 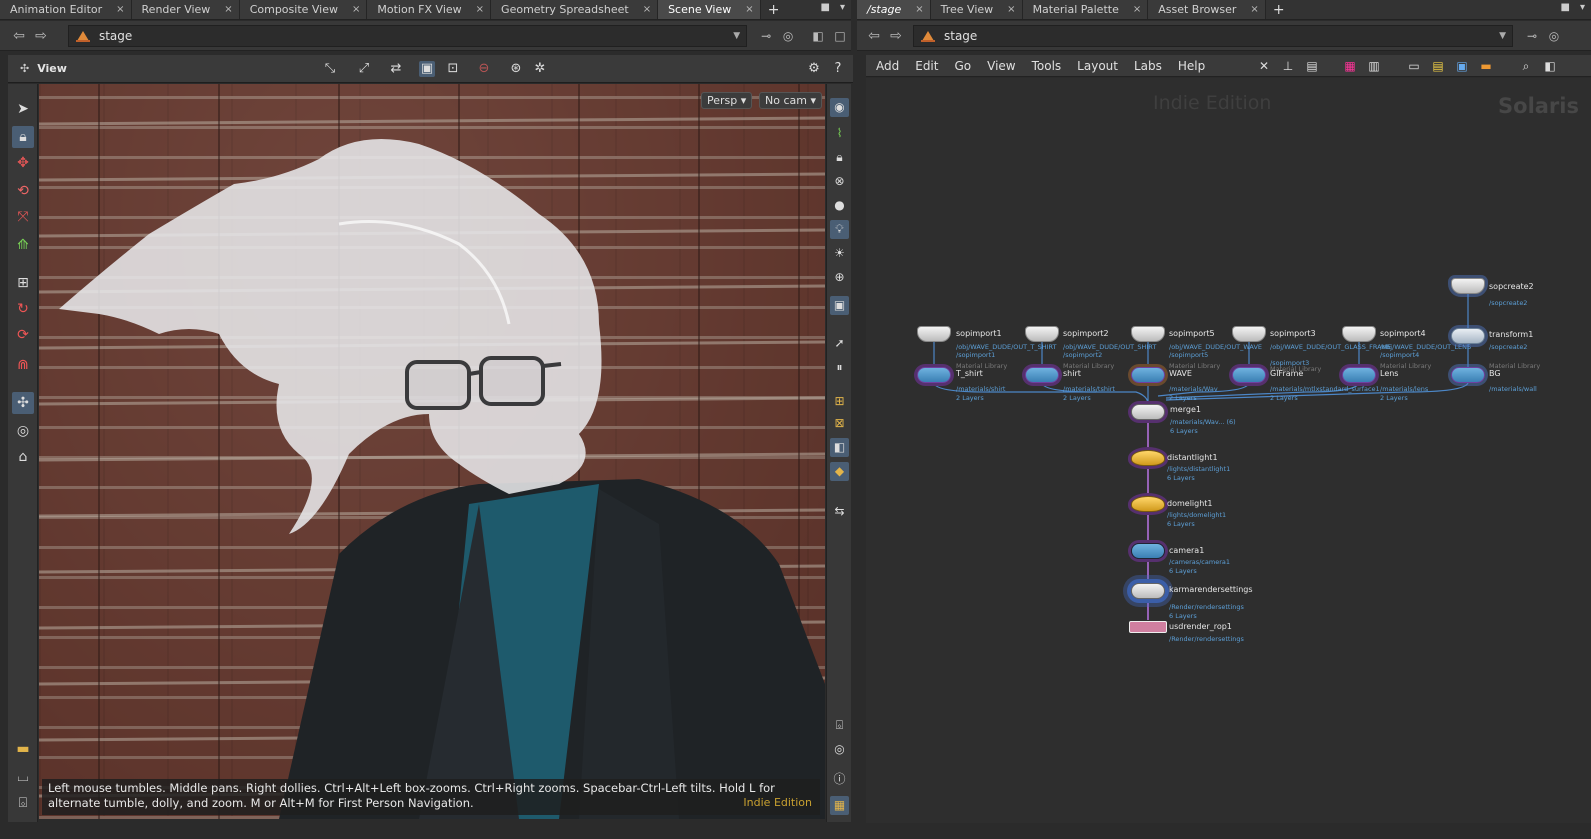 What do you see at coordinates (1468, 375) in the screenshot?
I see `material-library-bg-node` at bounding box center [1468, 375].